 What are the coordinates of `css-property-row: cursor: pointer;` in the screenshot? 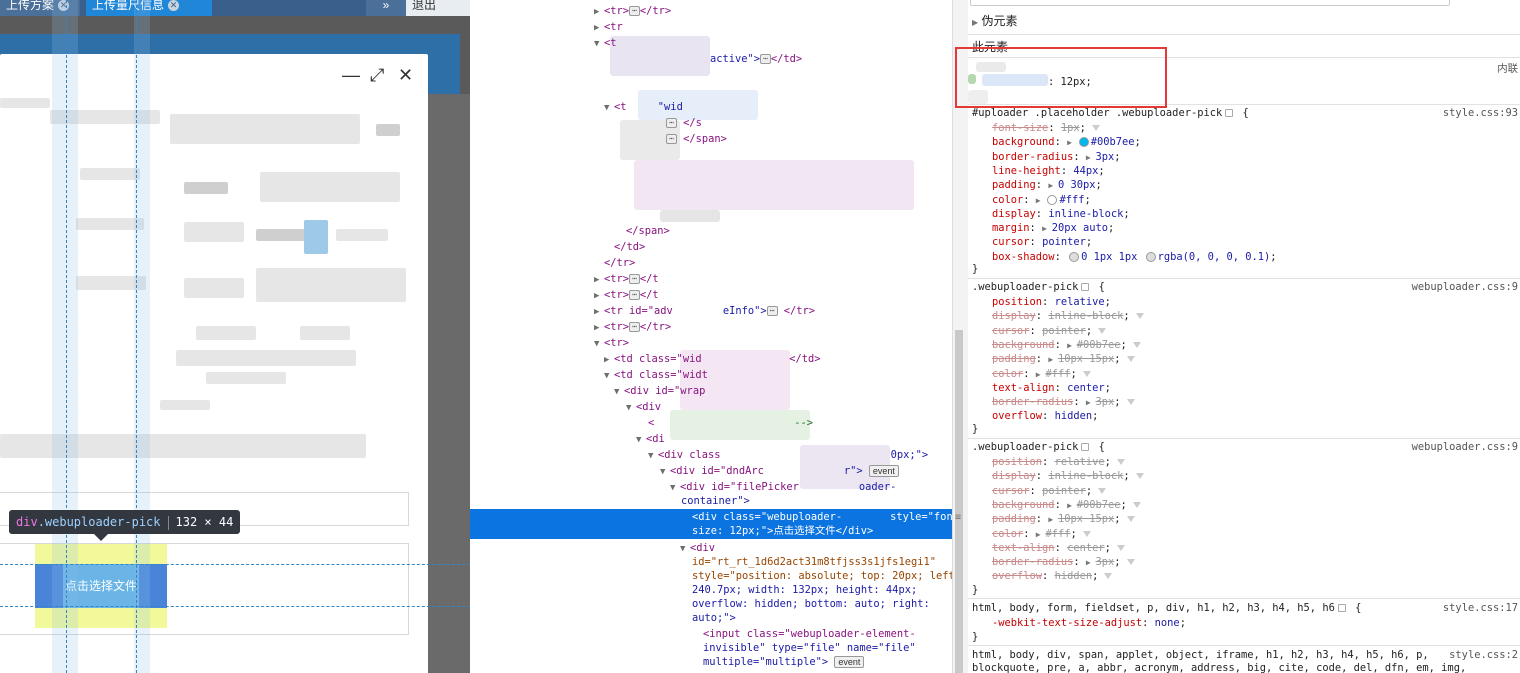 It's located at (1042, 242).